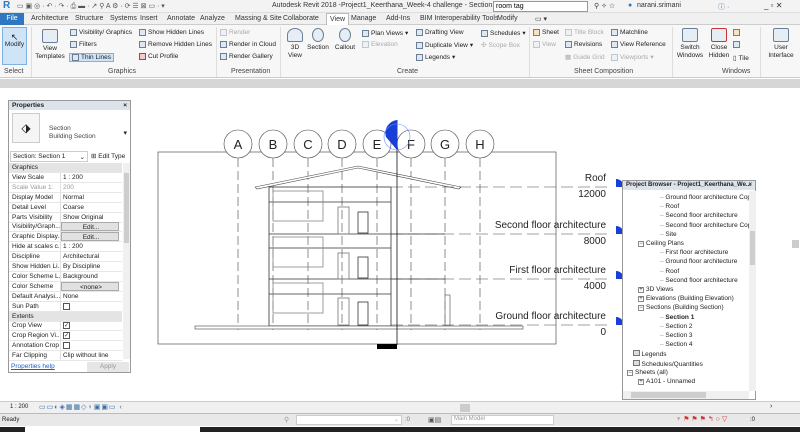 This screenshot has width=800, height=432. Describe the element at coordinates (307, 144) in the screenshot. I see `grid-label: C` at that location.